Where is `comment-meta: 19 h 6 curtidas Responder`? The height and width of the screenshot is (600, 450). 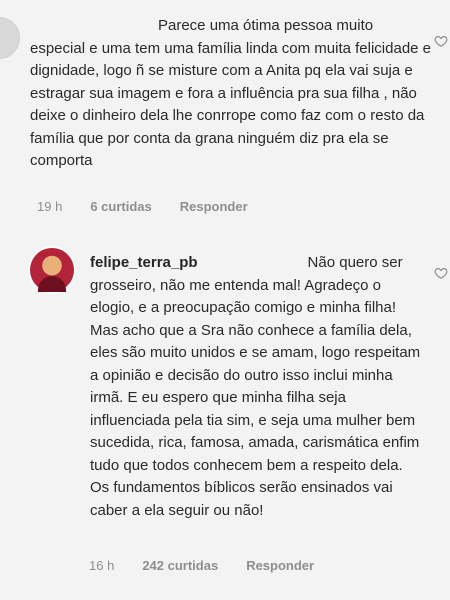
comment-meta: 19 h 6 curtidas Responder is located at coordinates (142, 206).